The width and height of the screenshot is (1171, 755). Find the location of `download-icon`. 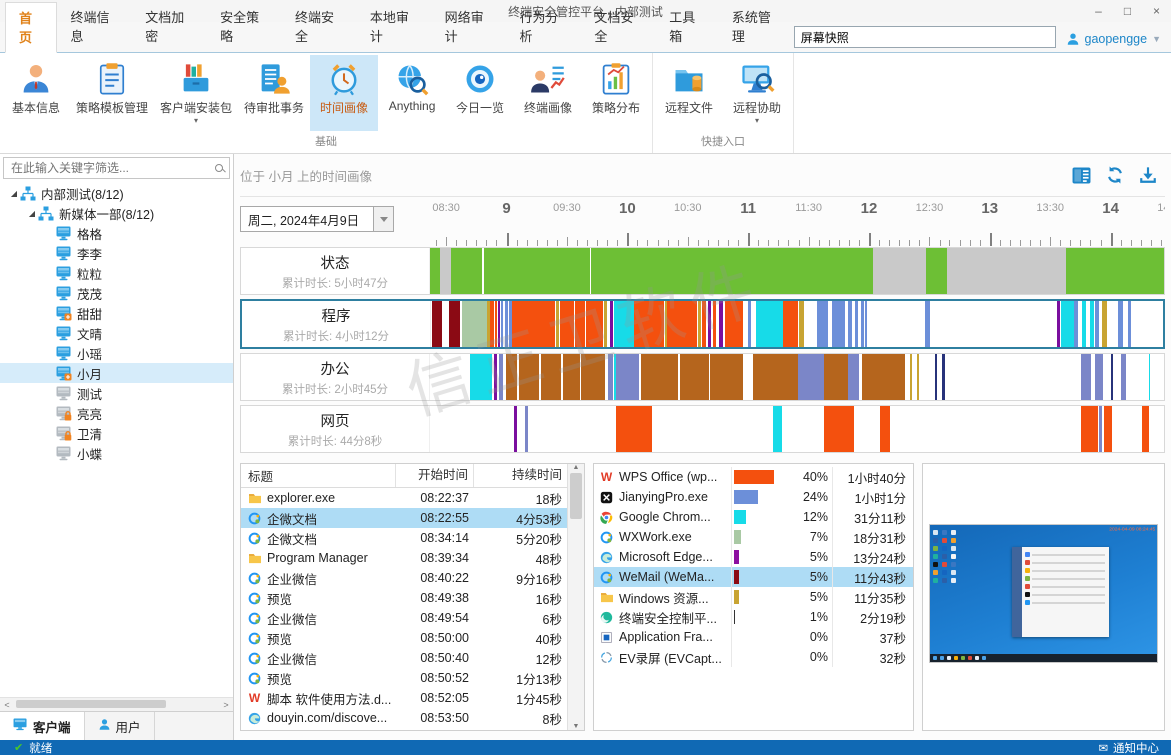

download-icon is located at coordinates (1148, 175).